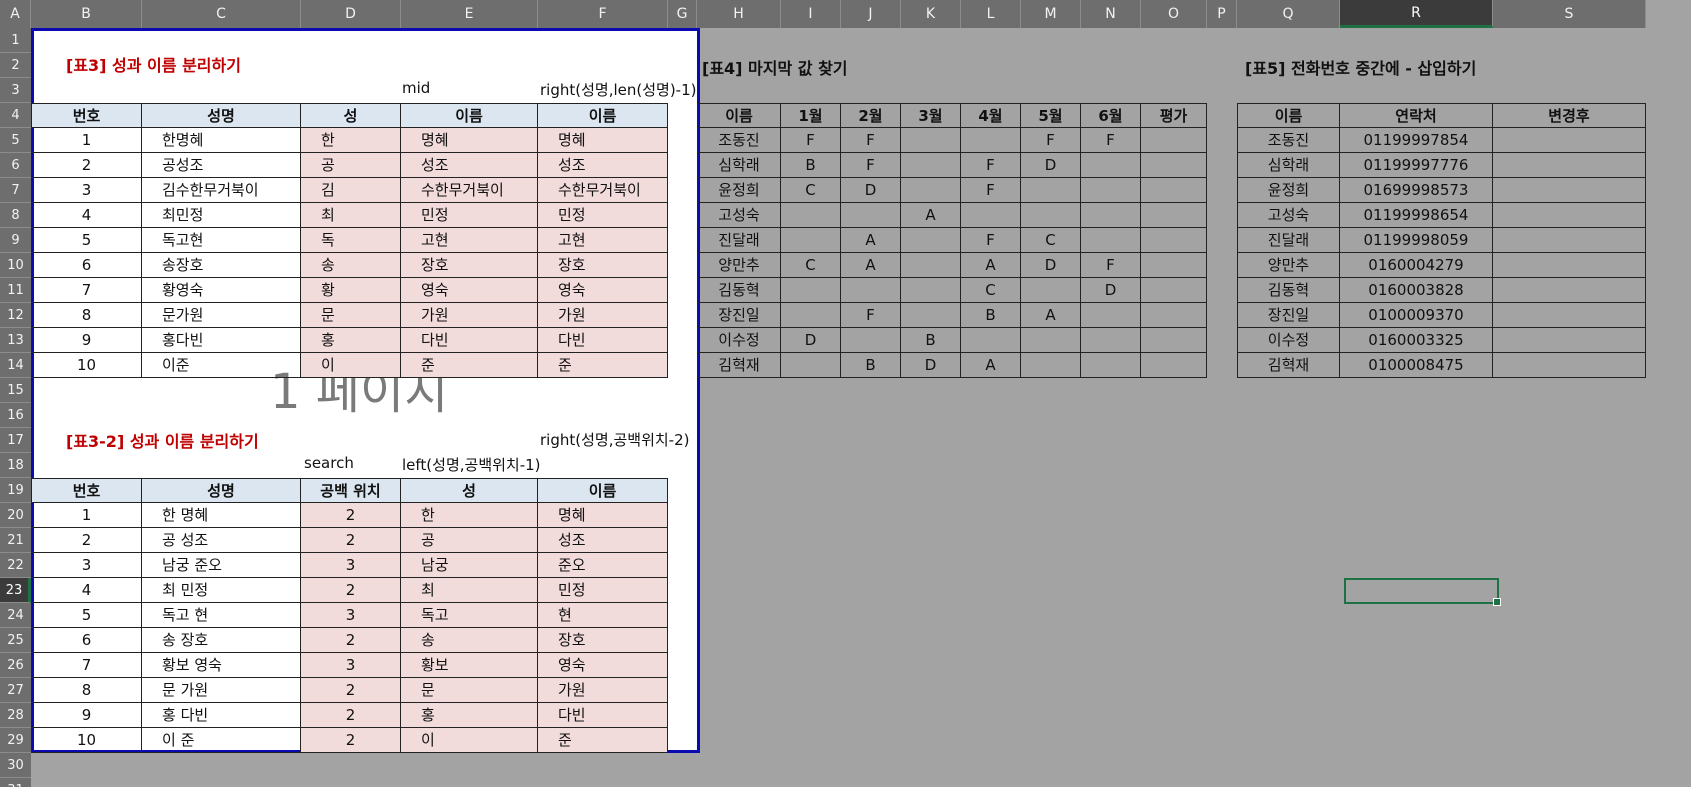 The width and height of the screenshot is (1691, 787). Describe the element at coordinates (221, 715) in the screenshot. I see `table3-2-cell: 홍 다빈` at that location.